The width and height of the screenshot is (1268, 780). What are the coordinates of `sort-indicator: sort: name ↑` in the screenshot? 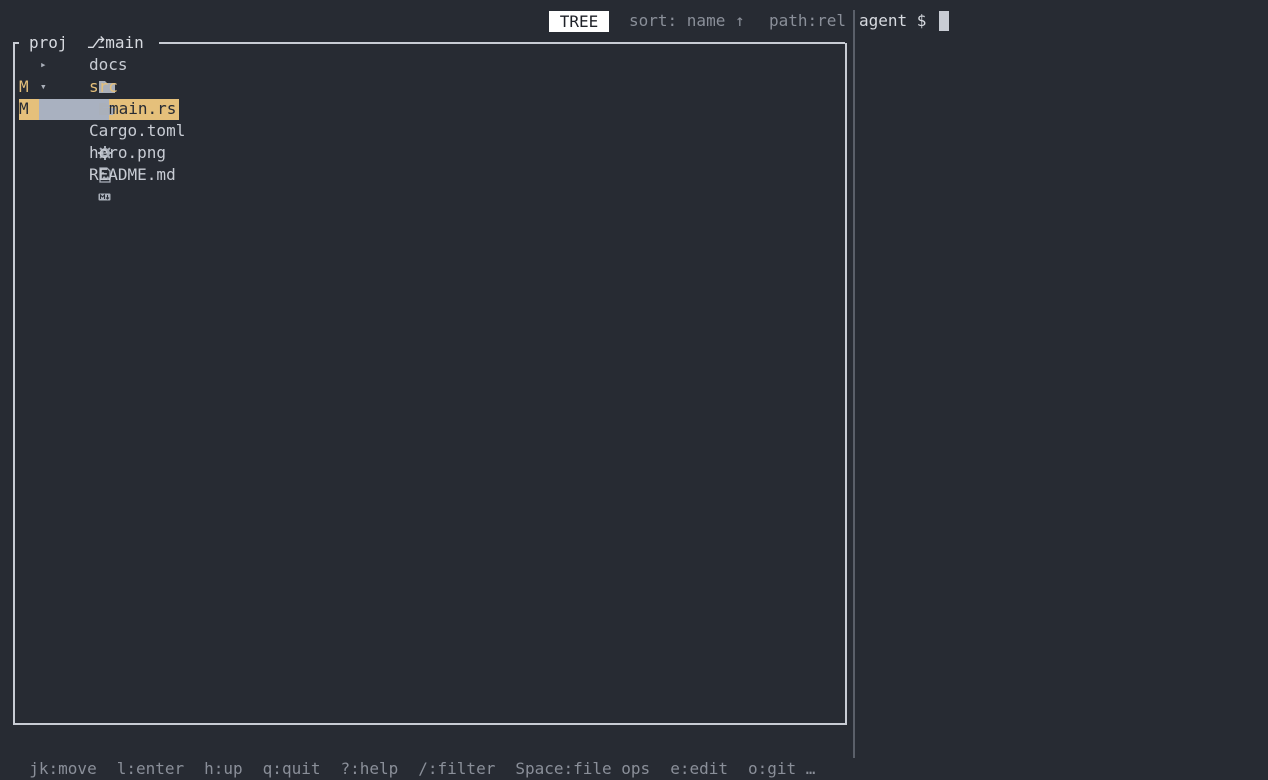 It's located at (687, 21).